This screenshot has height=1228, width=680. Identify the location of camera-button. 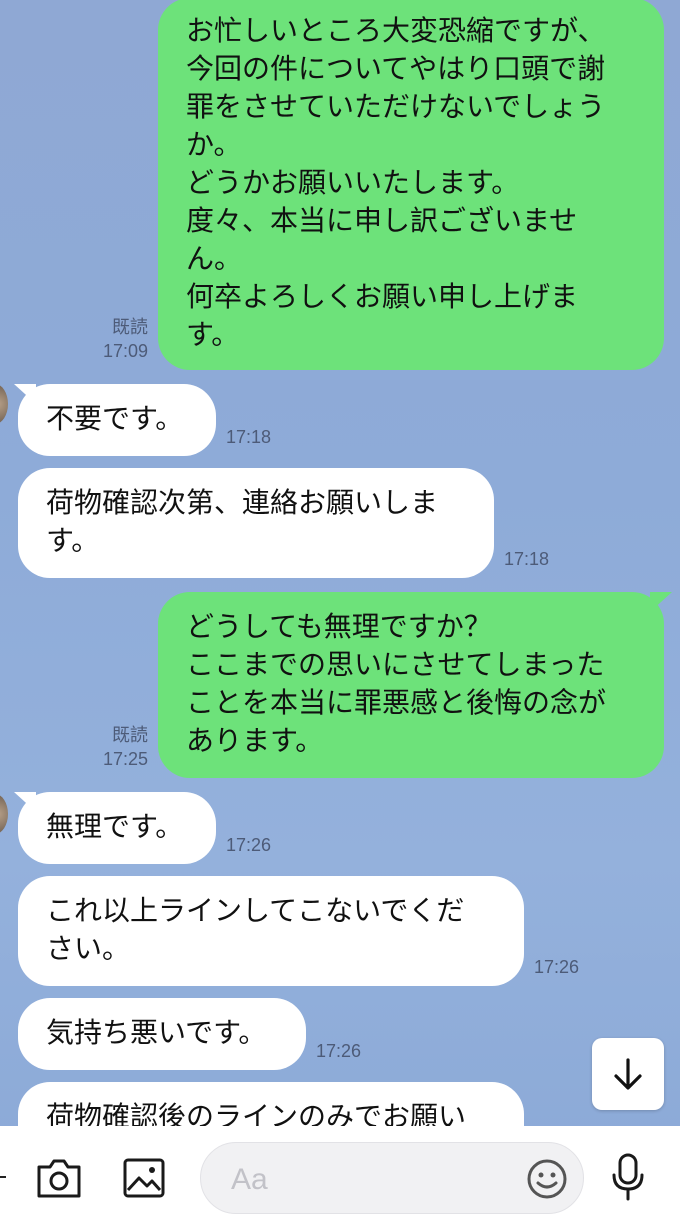
(59, 1178).